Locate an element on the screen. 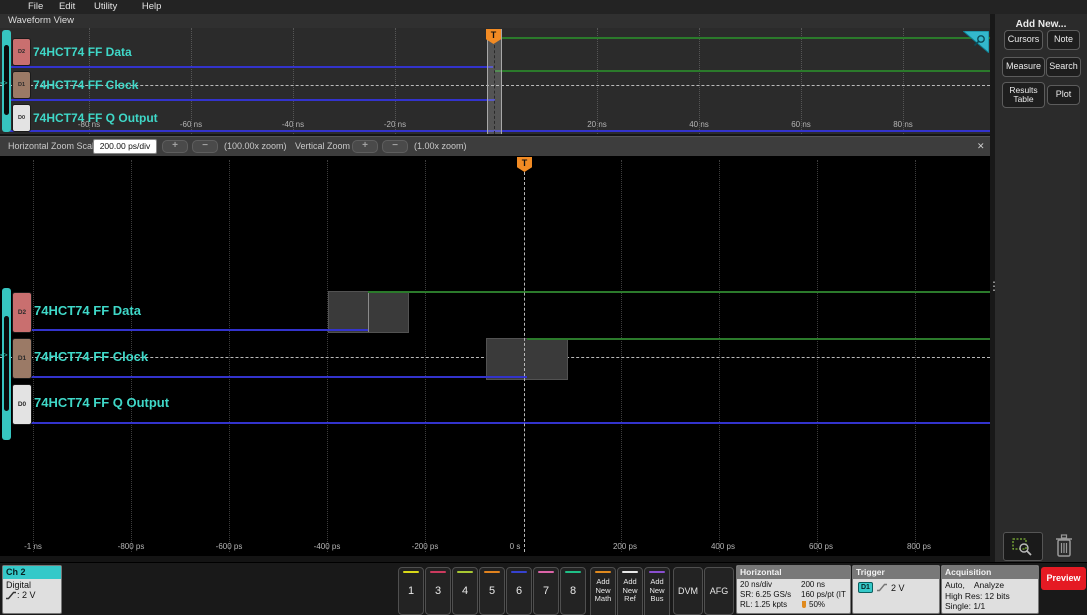  channel-3-button: 3 is located at coordinates (438, 591).